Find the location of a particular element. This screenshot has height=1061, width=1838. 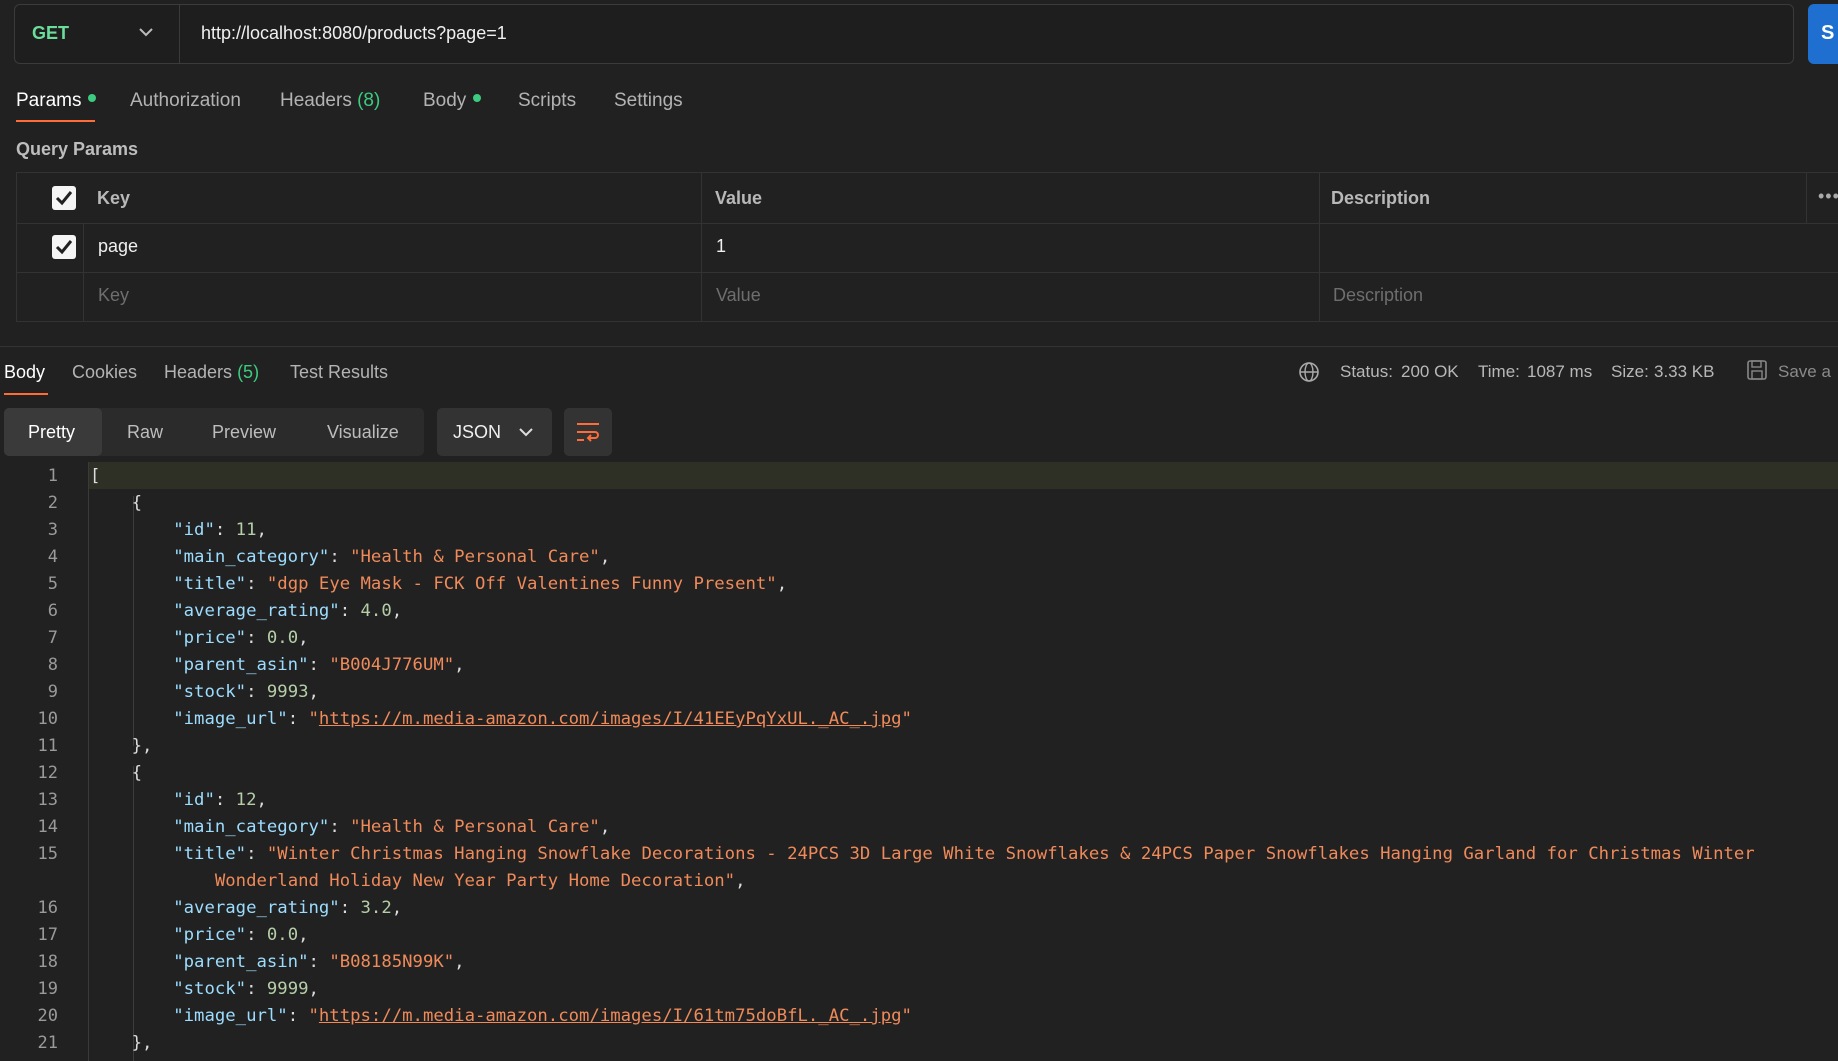

tab-scripts: Scripts is located at coordinates (547, 101).